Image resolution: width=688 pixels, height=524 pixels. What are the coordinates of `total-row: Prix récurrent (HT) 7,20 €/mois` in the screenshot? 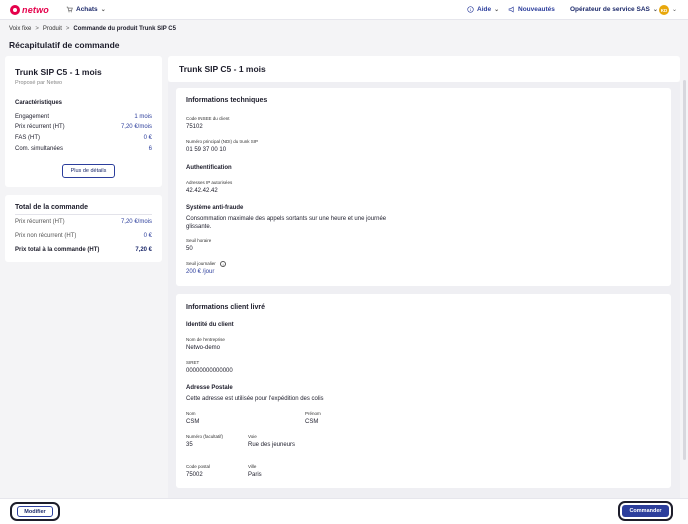 It's located at (83, 222).